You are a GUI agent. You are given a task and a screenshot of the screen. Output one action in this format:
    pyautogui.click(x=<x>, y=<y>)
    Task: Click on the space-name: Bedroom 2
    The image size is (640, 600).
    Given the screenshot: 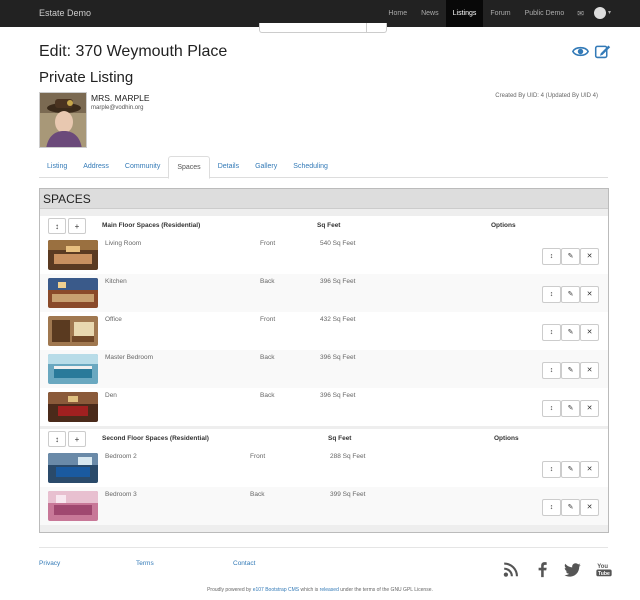 What is the action you would take?
    pyautogui.click(x=121, y=456)
    